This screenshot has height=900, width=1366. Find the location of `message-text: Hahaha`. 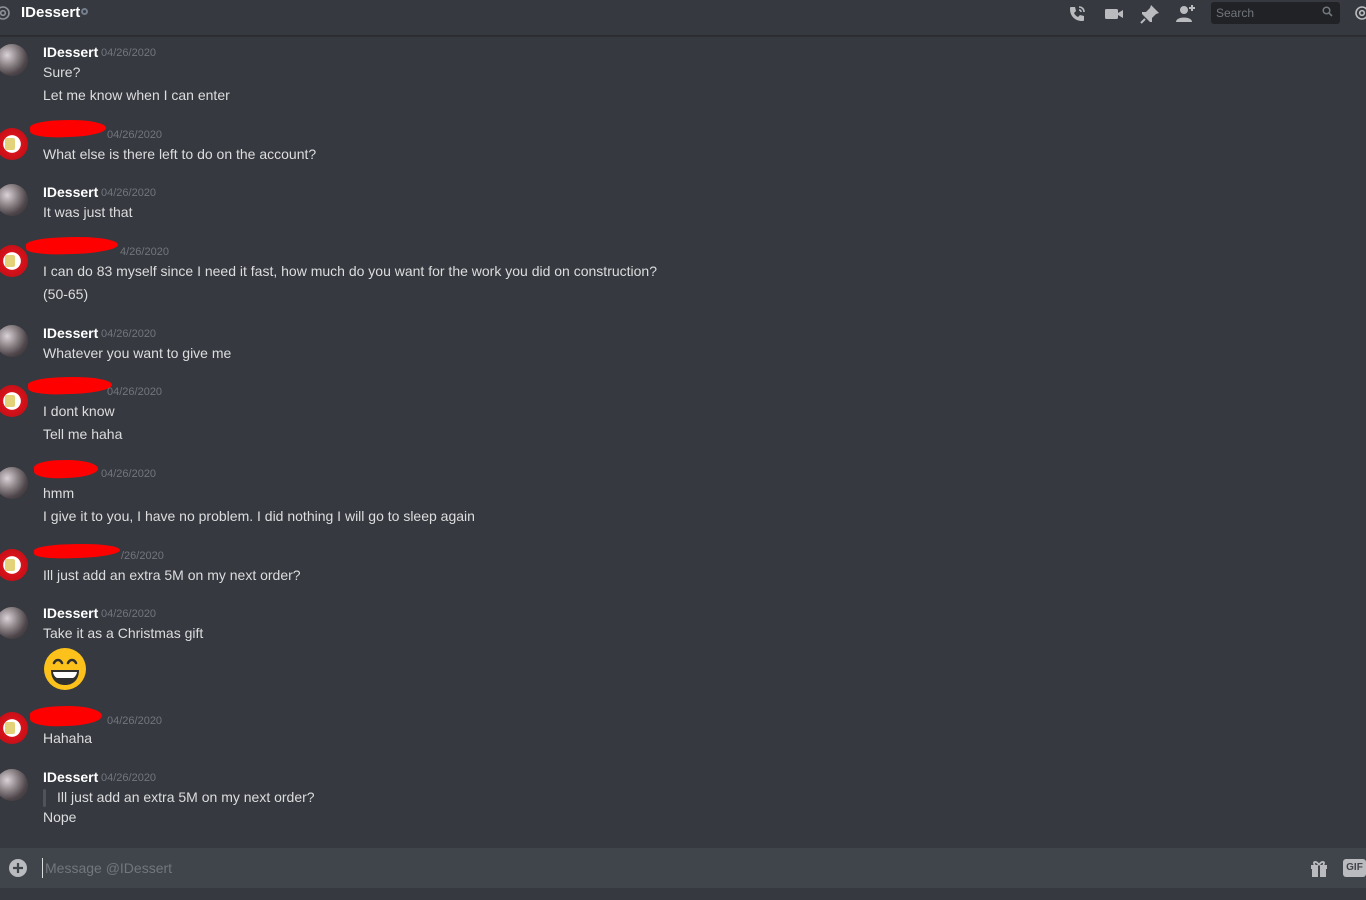

message-text: Hahaha is located at coordinates (68, 738).